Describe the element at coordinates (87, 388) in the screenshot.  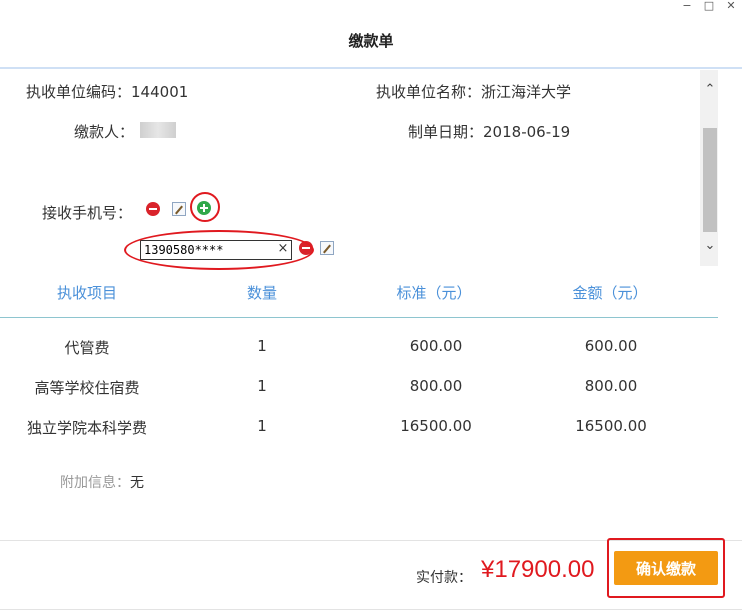
I see `table-cell: 高等学校住宿费` at that location.